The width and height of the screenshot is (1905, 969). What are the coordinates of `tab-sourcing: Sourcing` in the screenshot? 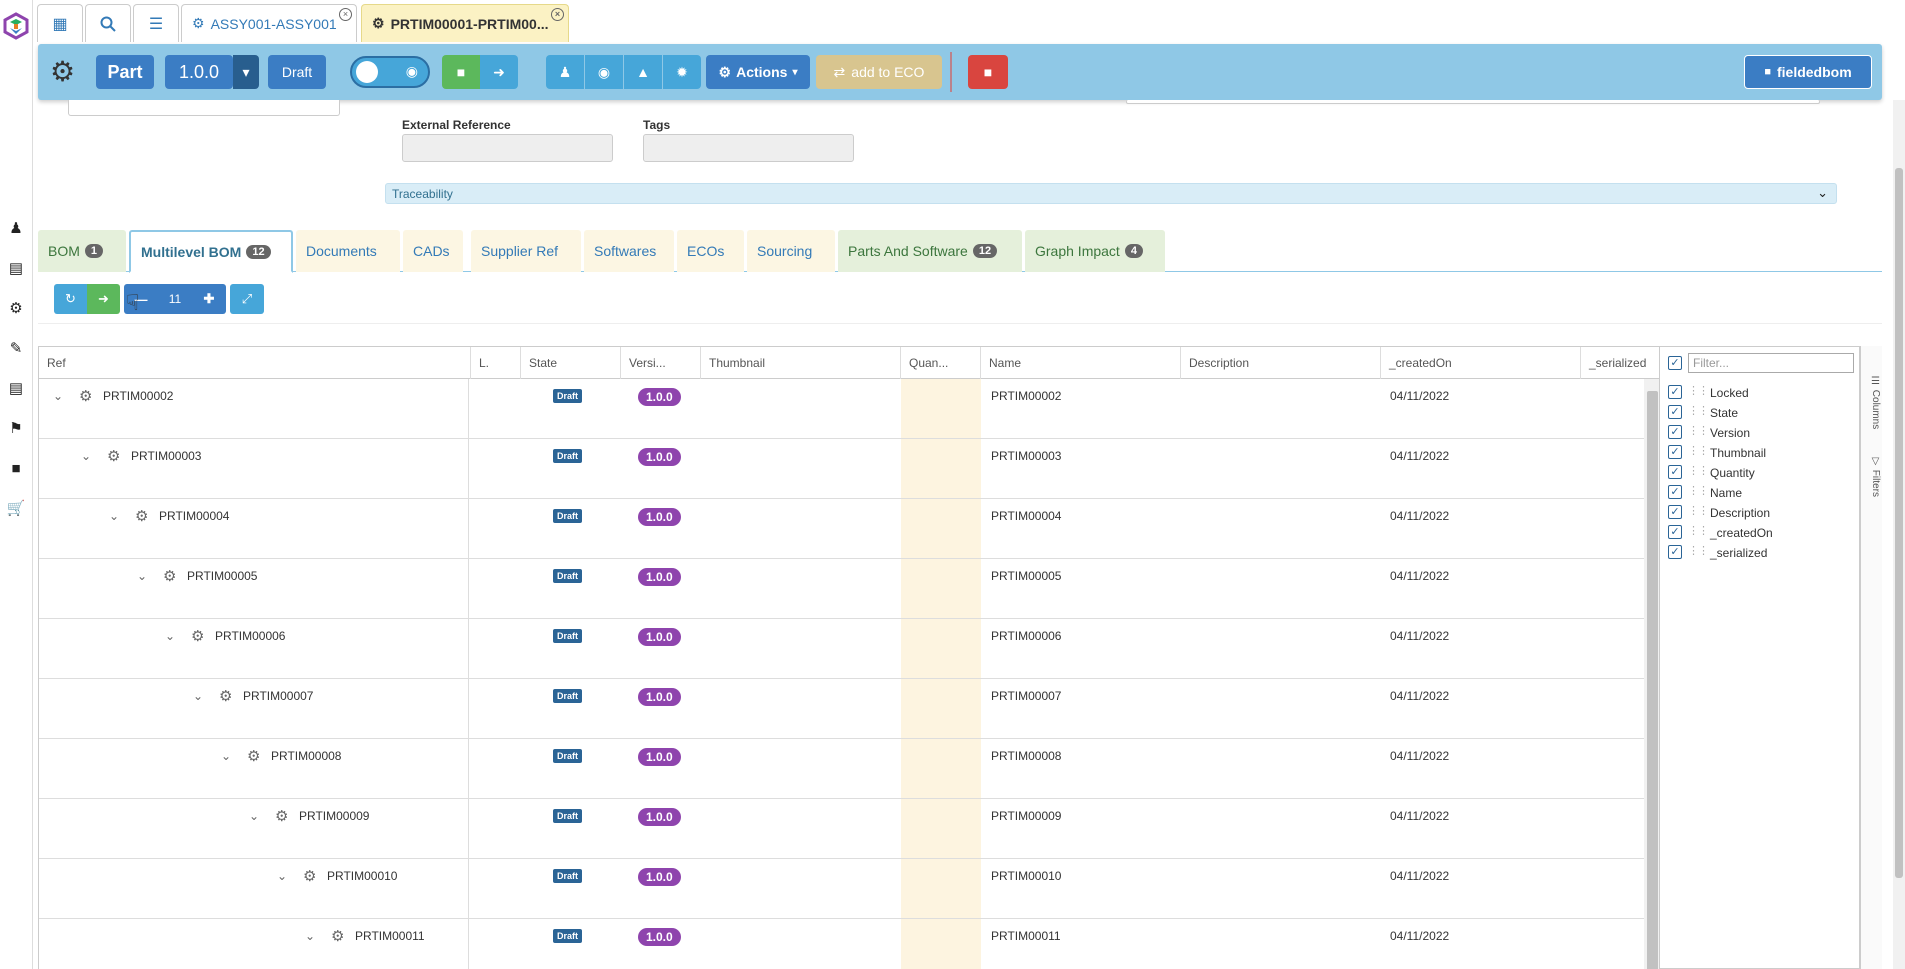 It's located at (791, 251).